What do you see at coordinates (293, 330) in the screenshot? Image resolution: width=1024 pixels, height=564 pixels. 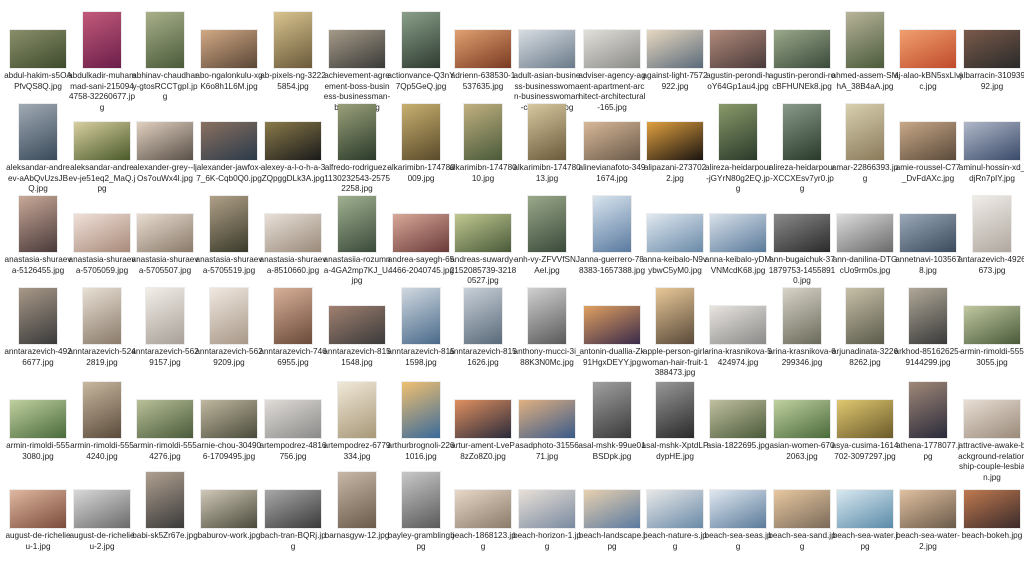 I see `file-item: anntarazevich-7466955.jpg` at bounding box center [293, 330].